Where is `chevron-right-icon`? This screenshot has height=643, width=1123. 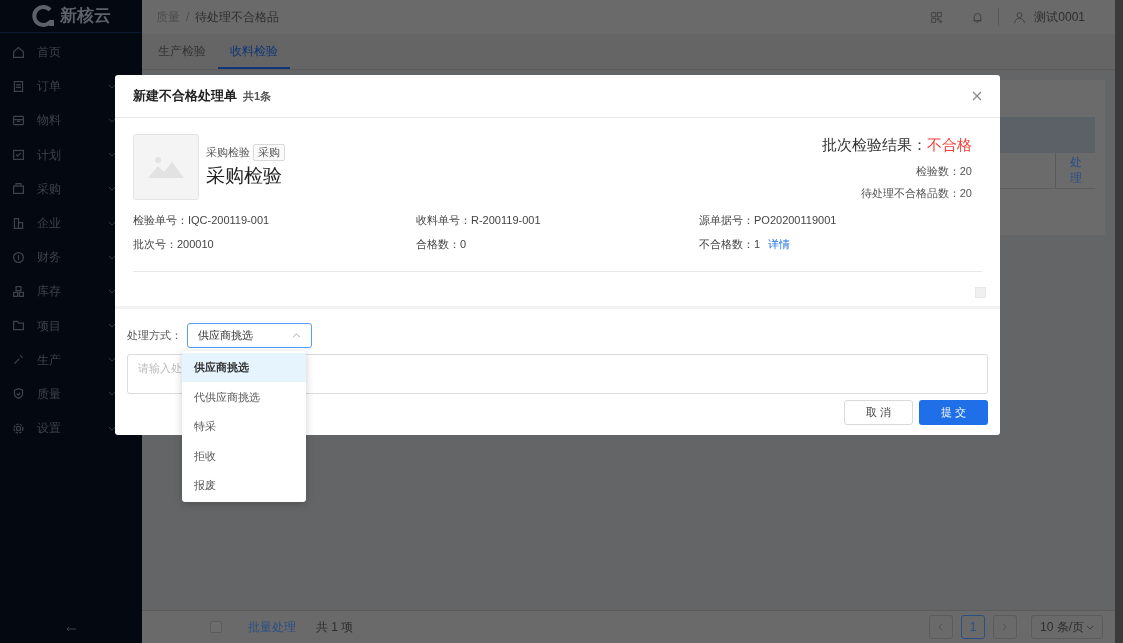 chevron-right-icon is located at coordinates (1005, 627).